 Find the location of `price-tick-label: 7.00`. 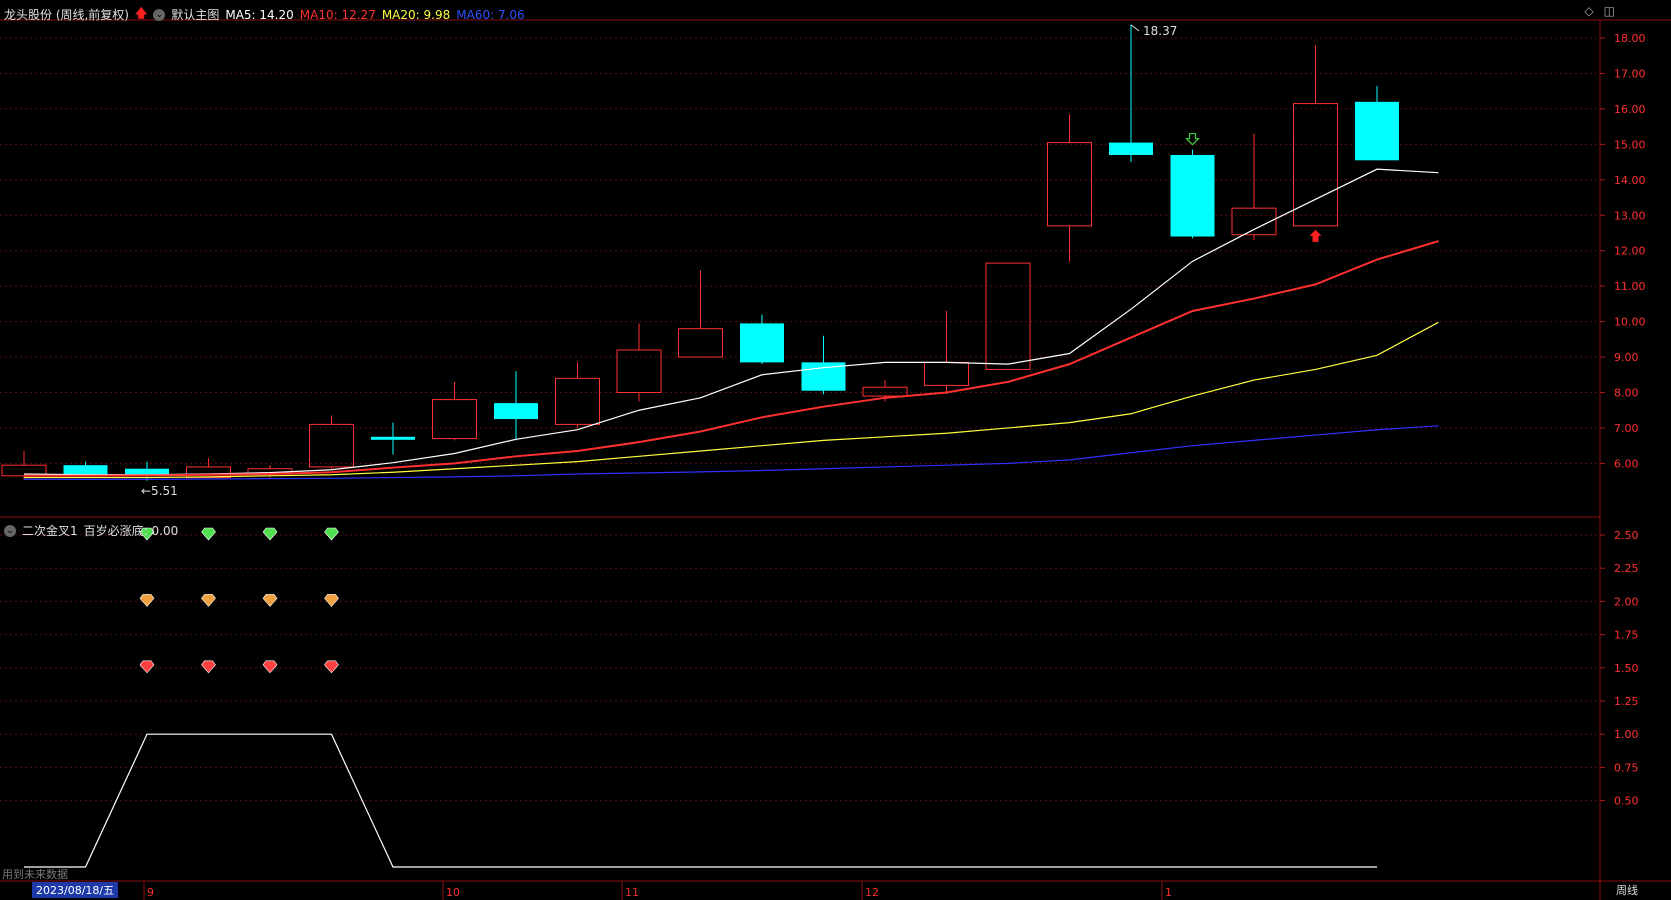

price-tick-label: 7.00 is located at coordinates (1626, 428).